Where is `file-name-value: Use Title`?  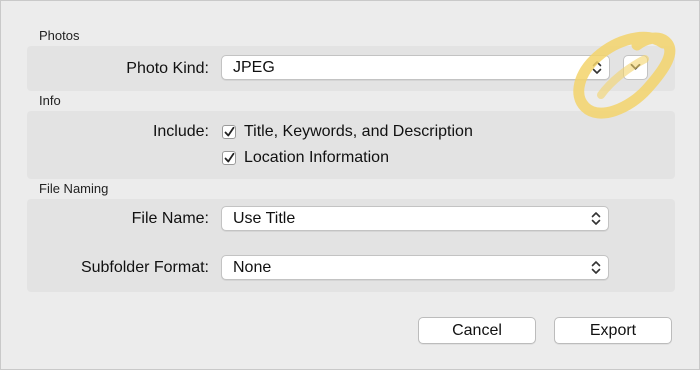 file-name-value: Use Title is located at coordinates (264, 218).